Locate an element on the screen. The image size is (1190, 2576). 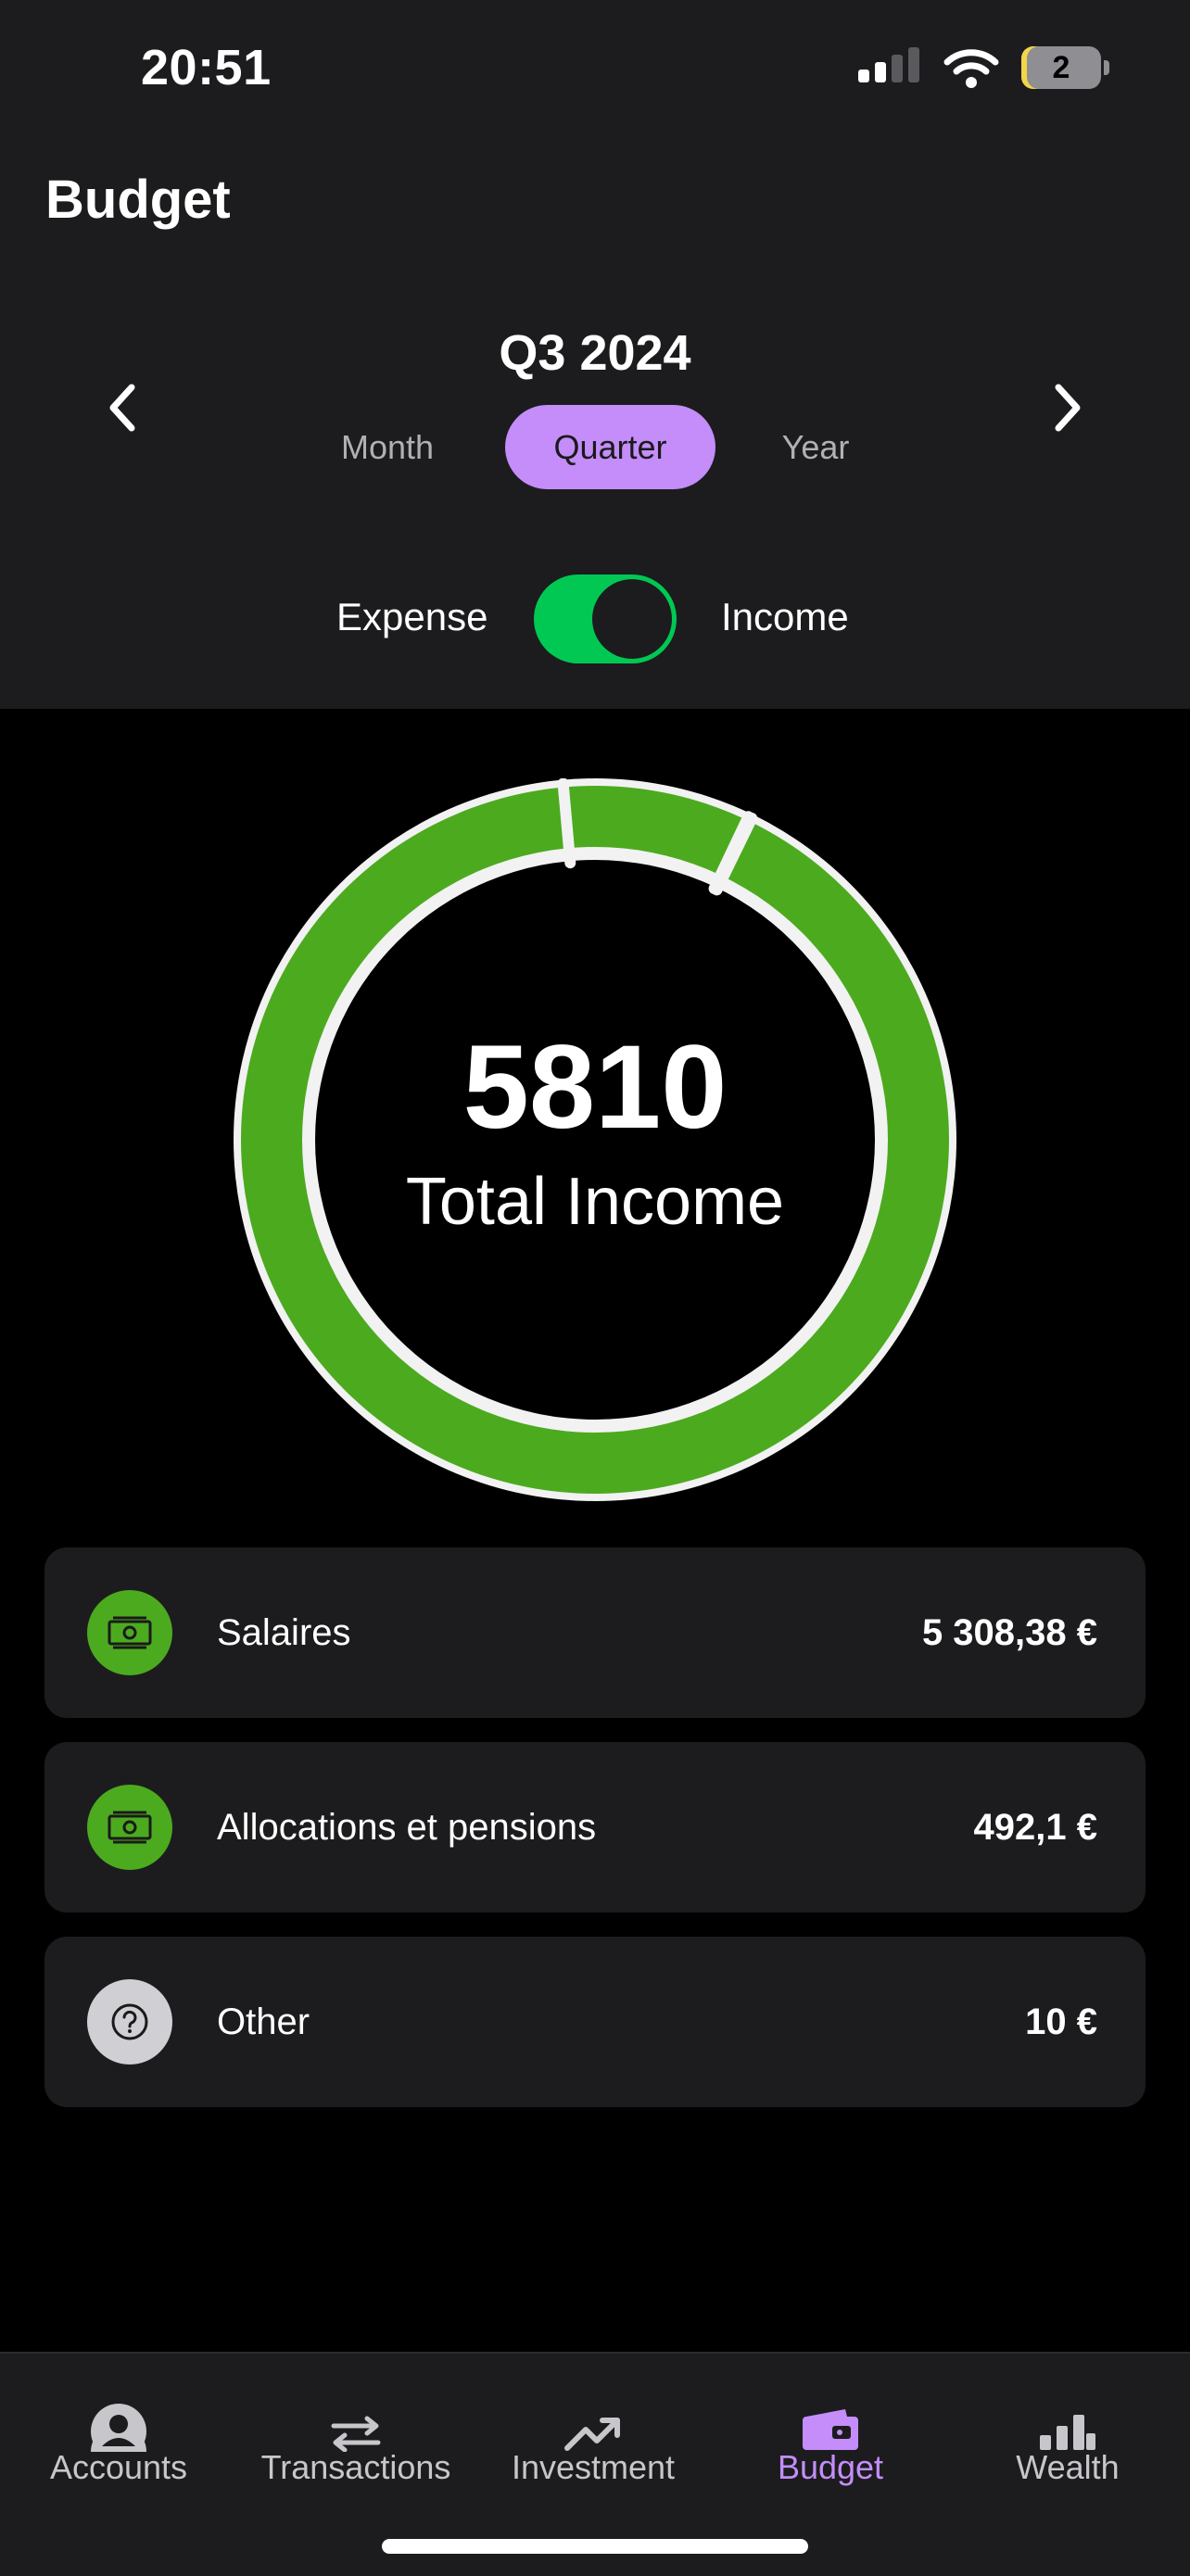
category-amount: 5 308,38 € is located at coordinates (1009, 1633).